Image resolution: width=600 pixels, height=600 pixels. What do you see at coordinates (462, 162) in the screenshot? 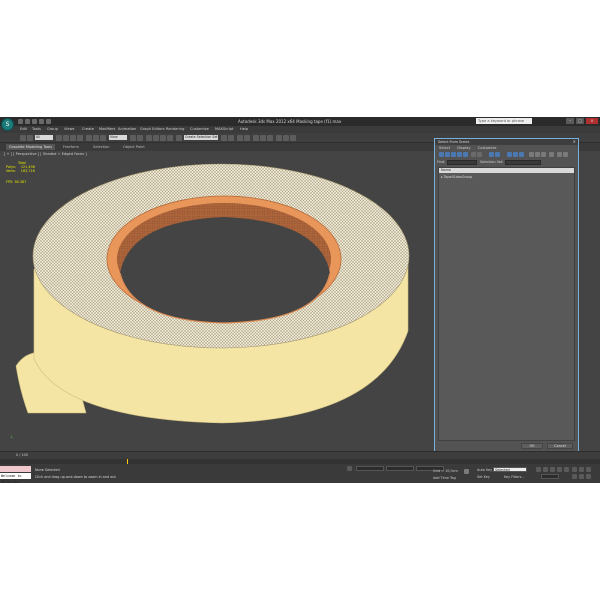
I see `find-input` at bounding box center [462, 162].